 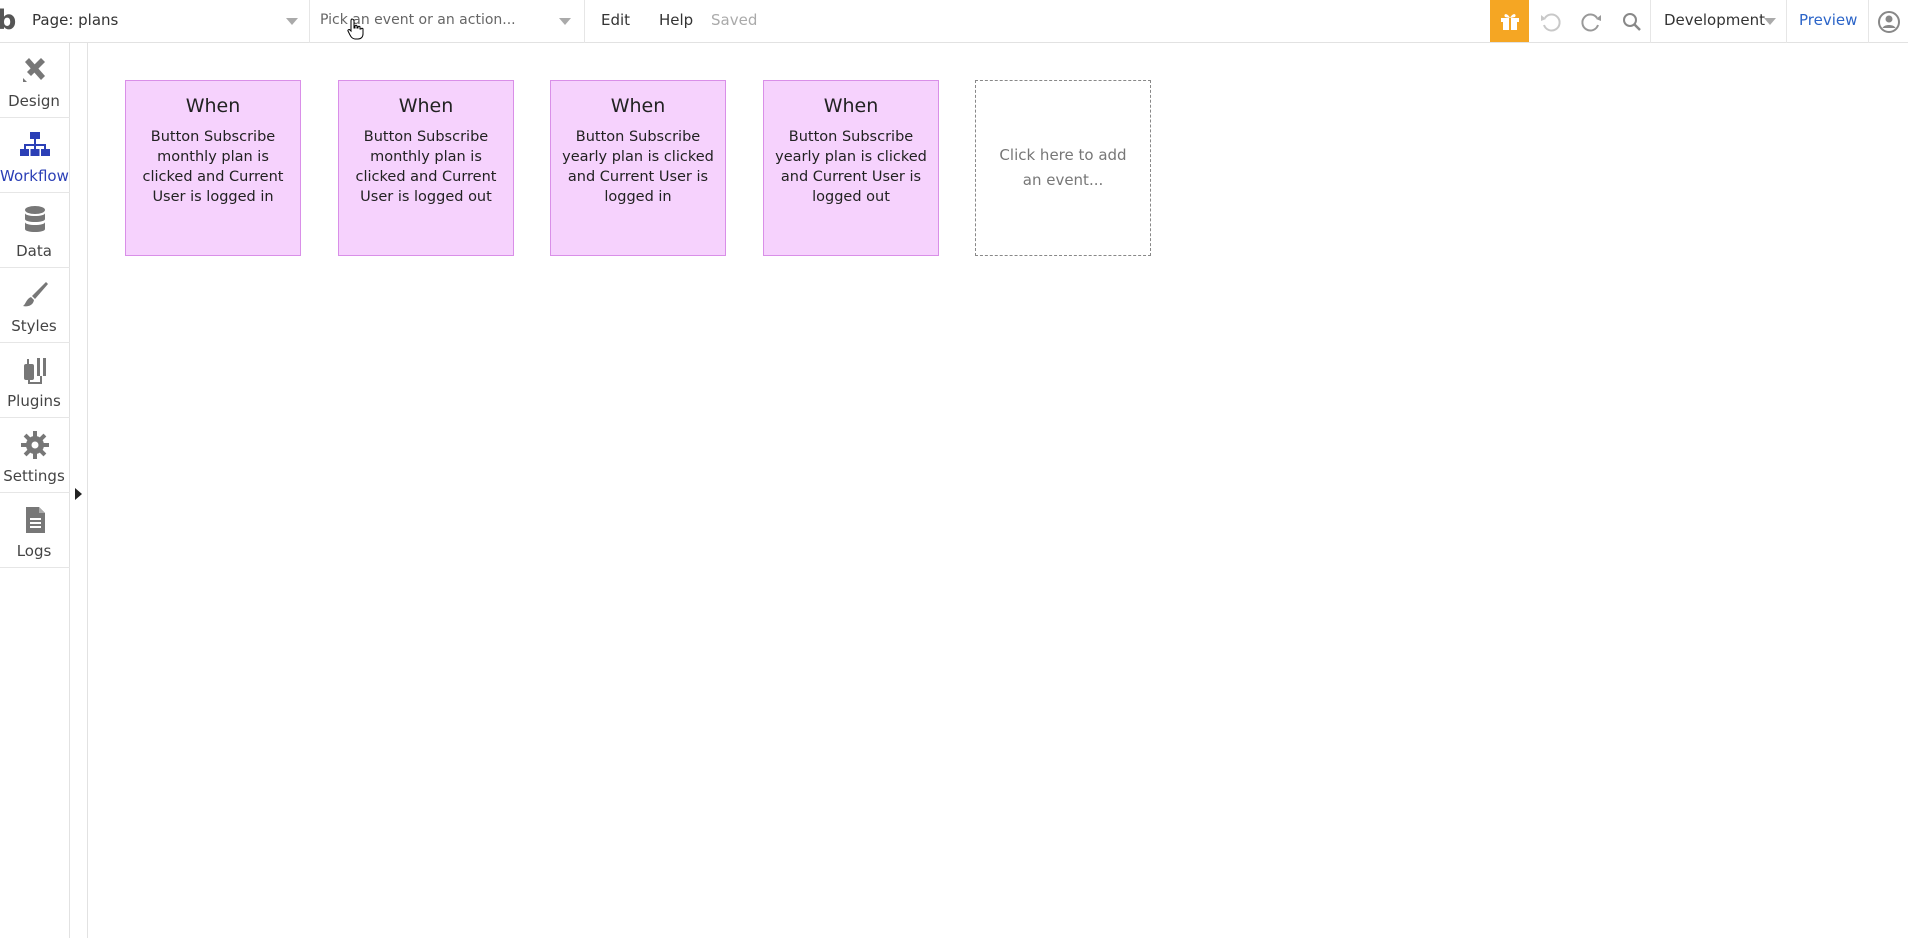 I want to click on sidebar-item-workflow: Workflow, so click(x=35, y=155).